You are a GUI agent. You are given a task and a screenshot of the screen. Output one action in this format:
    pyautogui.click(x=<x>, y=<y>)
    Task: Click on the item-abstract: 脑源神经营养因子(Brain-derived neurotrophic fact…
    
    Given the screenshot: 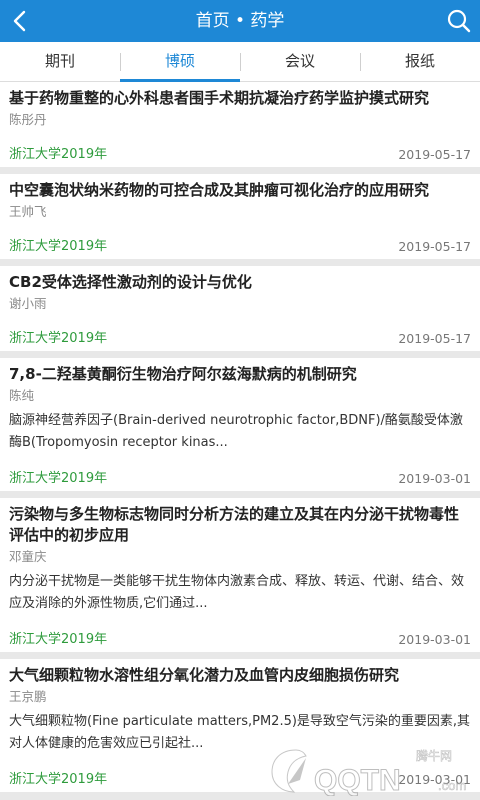 What is the action you would take?
    pyautogui.click(x=236, y=431)
    